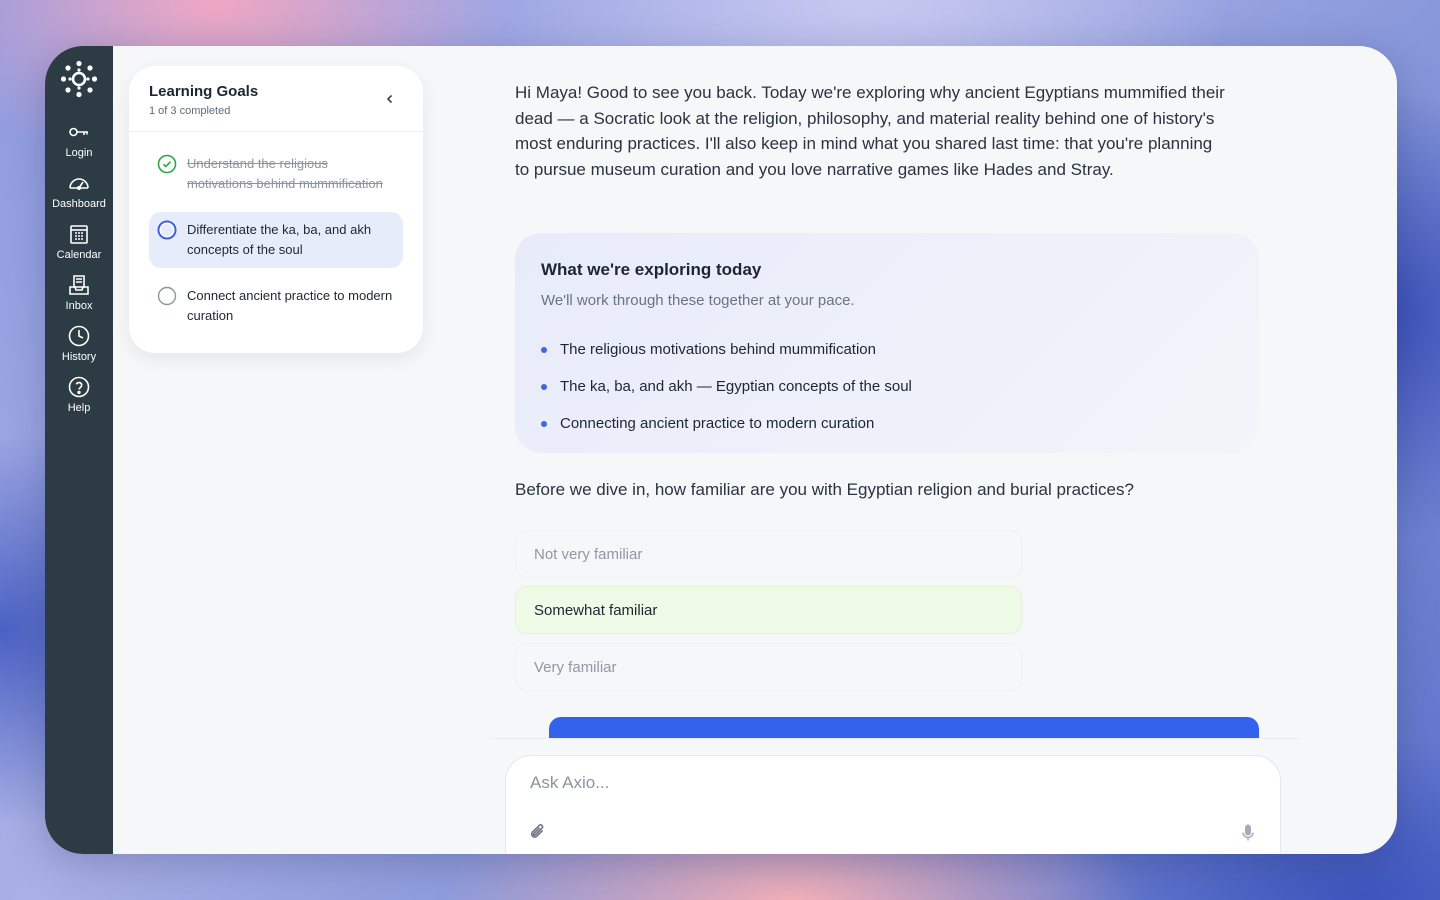  I want to click on learning-goals-title: Learning Goals, so click(204, 91).